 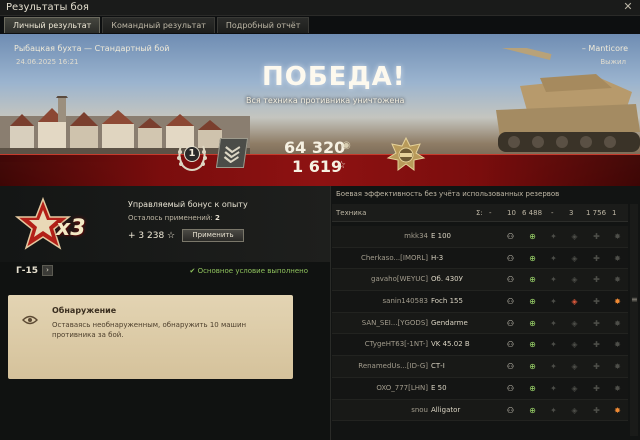 What do you see at coordinates (480, 410) in the screenshot?
I see `table-row: snou Alligator ⚇ ⊕ ✦ ◈ ✚ ✸` at bounding box center [480, 410].